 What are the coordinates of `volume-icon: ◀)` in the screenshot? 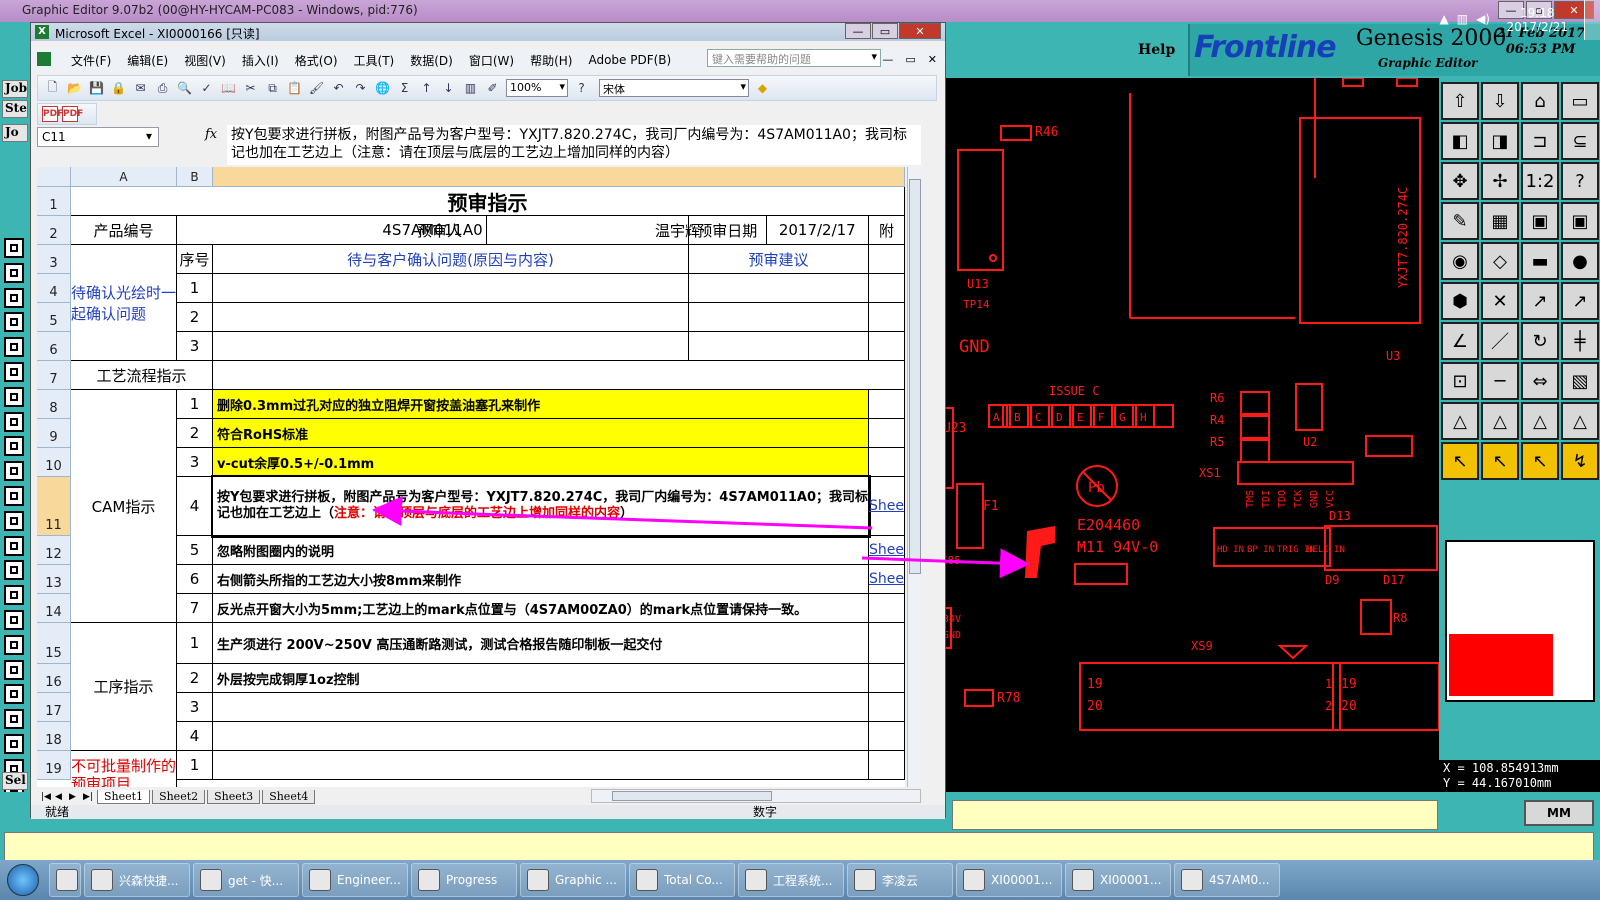 It's located at (1483, 19).